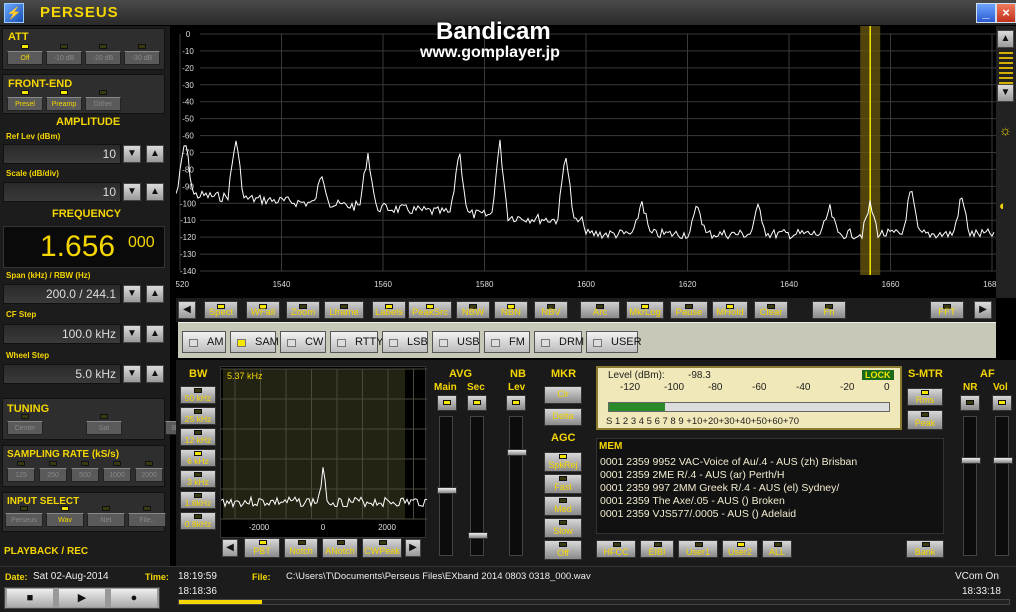 Image resolution: width=1016 pixels, height=612 pixels. Describe the element at coordinates (600, 310) in the screenshot. I see `toolbar-arc-button: Arc` at that location.